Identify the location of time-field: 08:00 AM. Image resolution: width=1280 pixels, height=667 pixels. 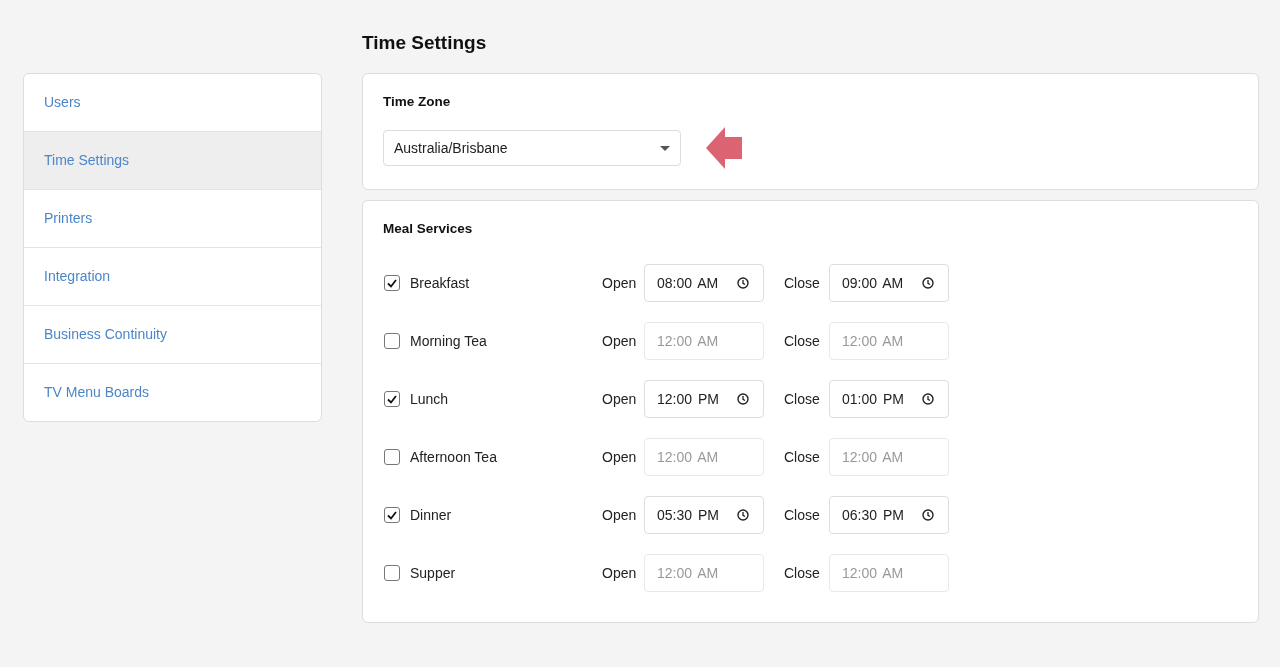
(704, 283).